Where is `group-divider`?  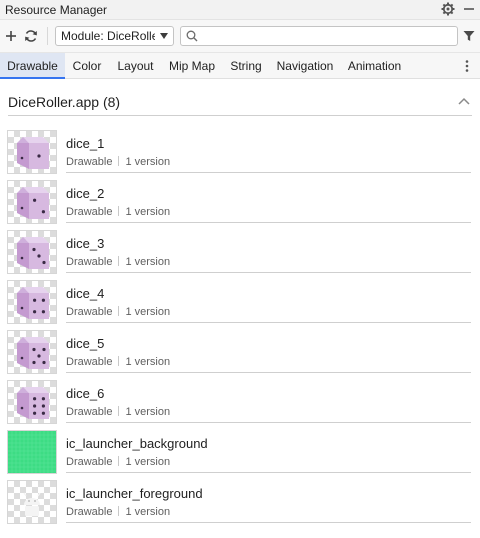
group-divider is located at coordinates (240, 115).